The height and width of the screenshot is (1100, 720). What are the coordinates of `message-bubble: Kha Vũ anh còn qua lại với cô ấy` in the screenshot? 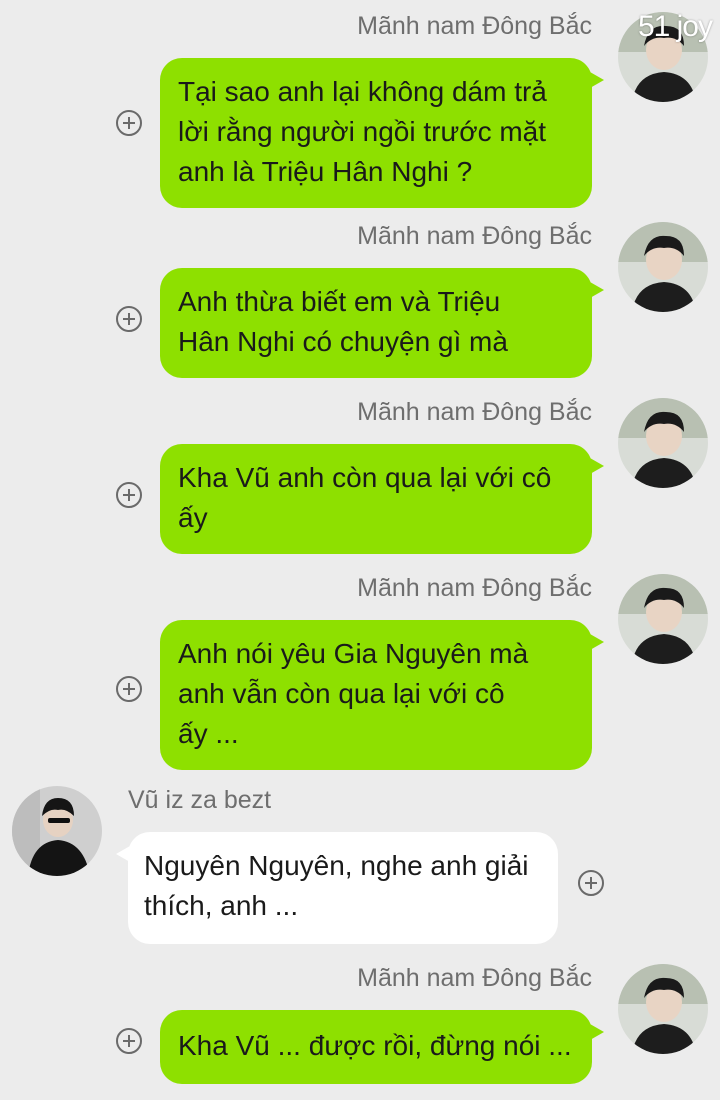 It's located at (382, 499).